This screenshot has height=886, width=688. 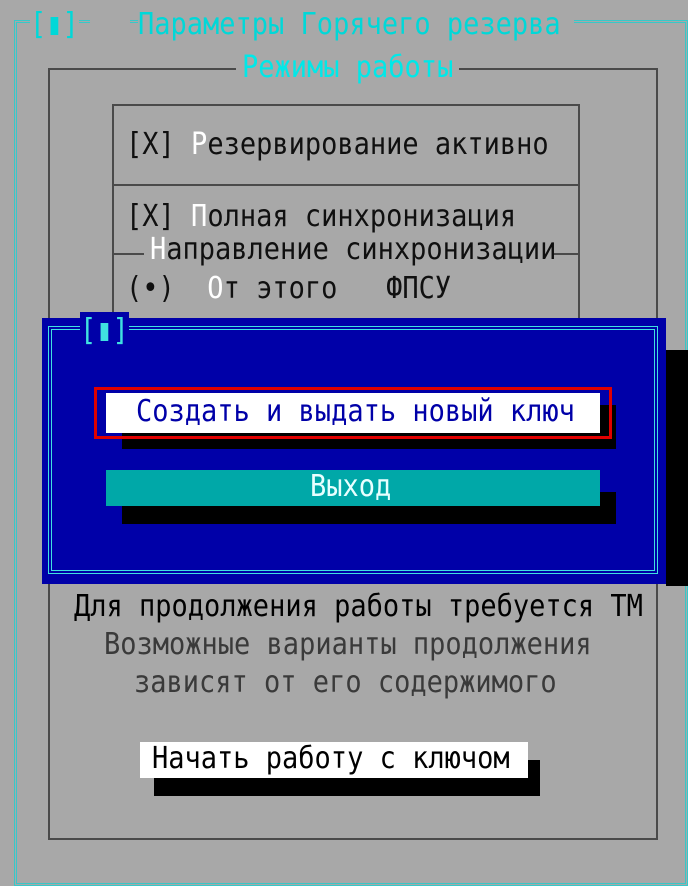 What do you see at coordinates (331, 758) in the screenshot?
I see `start-work-label: Начать работу с ключом` at bounding box center [331, 758].